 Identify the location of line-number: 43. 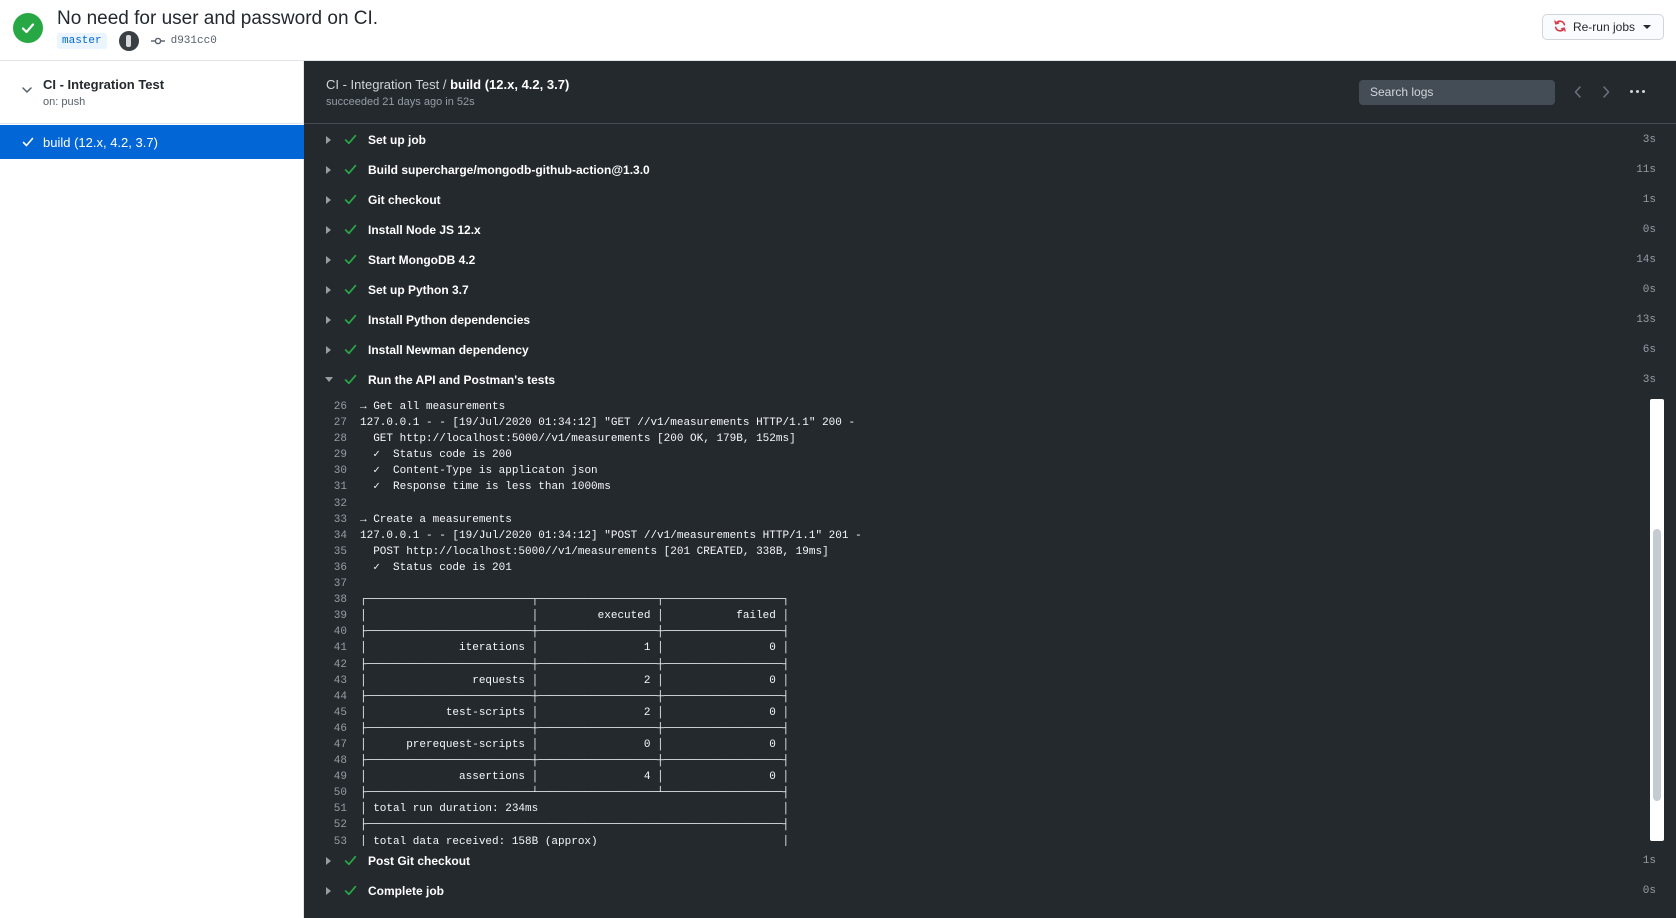
(332, 681).